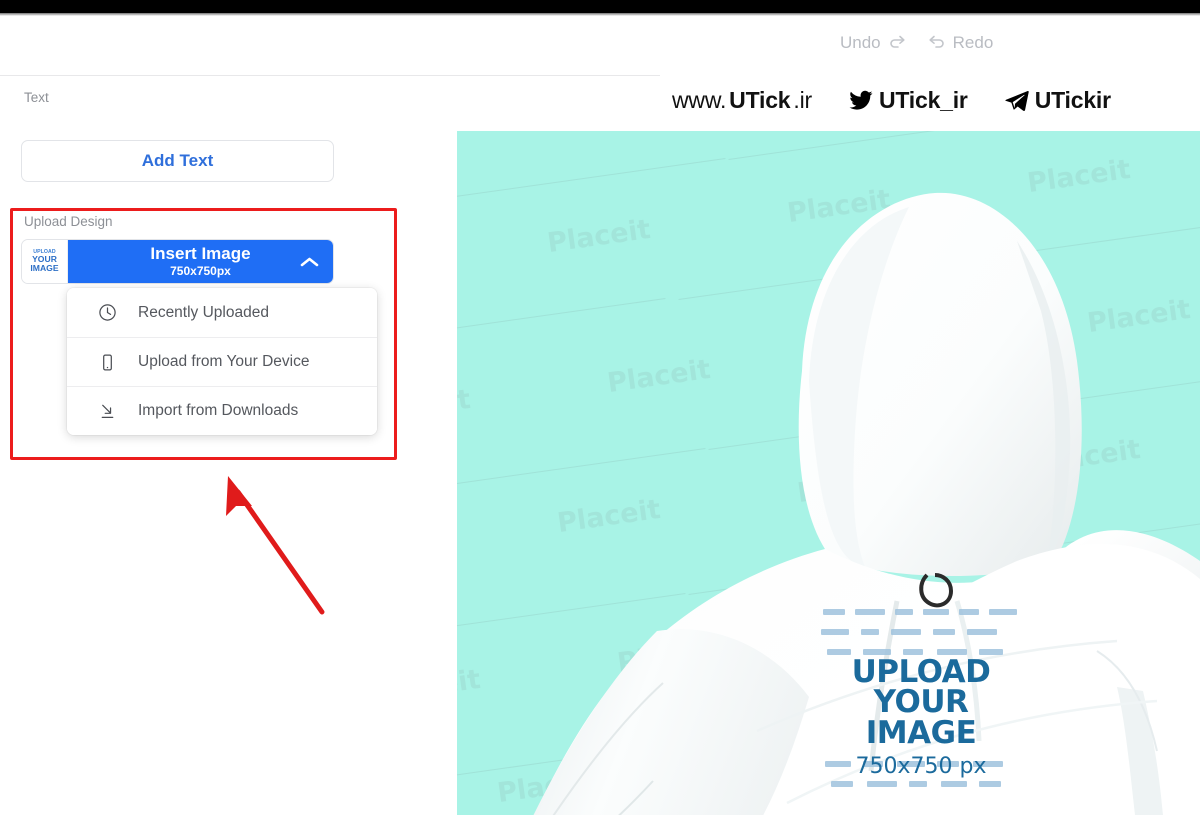 This screenshot has width=1200, height=815. I want to click on redo-label: Redo, so click(973, 42).